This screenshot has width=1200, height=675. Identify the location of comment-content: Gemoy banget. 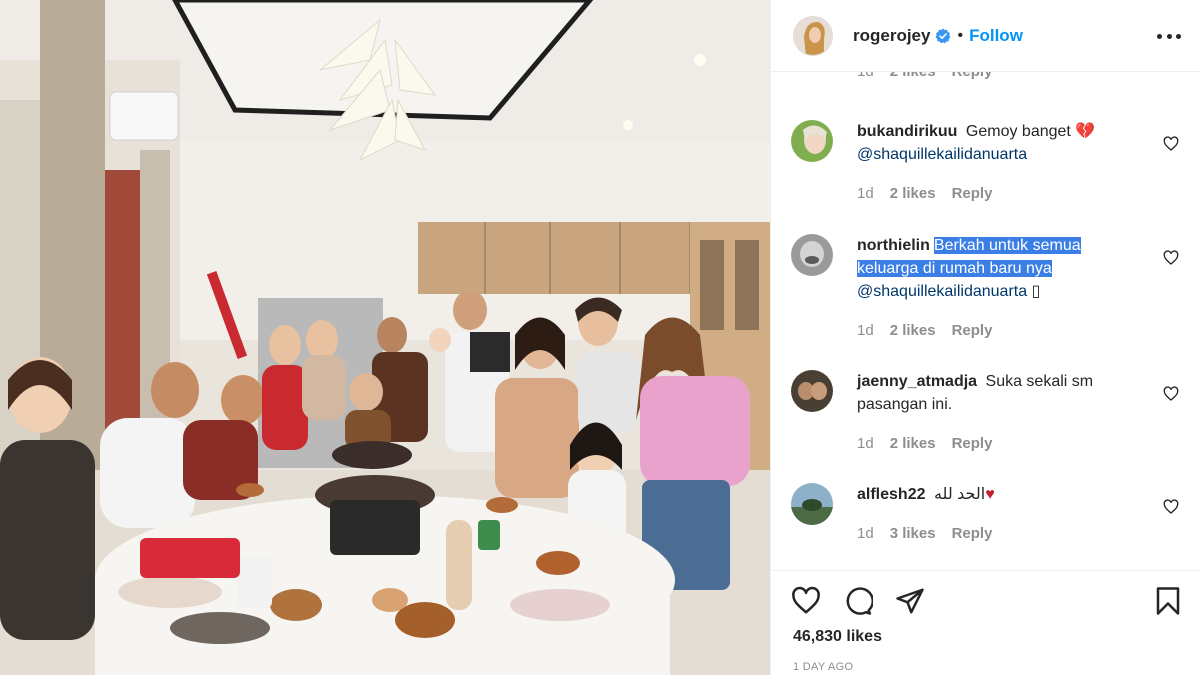
(1018, 131).